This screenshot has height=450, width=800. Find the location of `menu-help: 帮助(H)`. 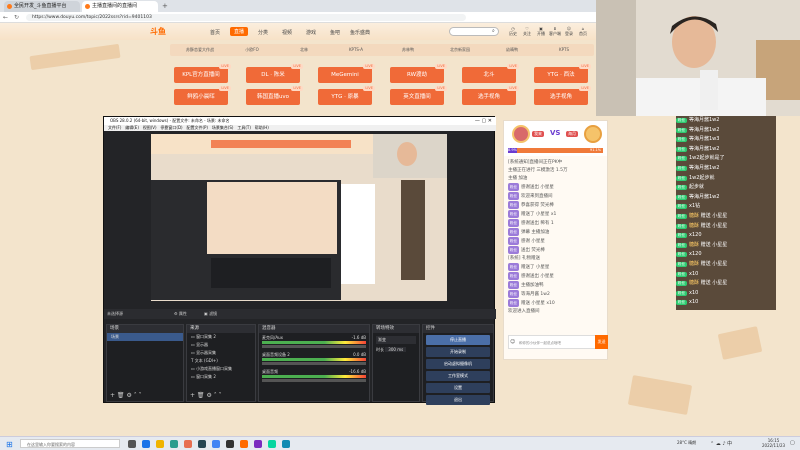

menu-help: 帮助(H) is located at coordinates (262, 127).